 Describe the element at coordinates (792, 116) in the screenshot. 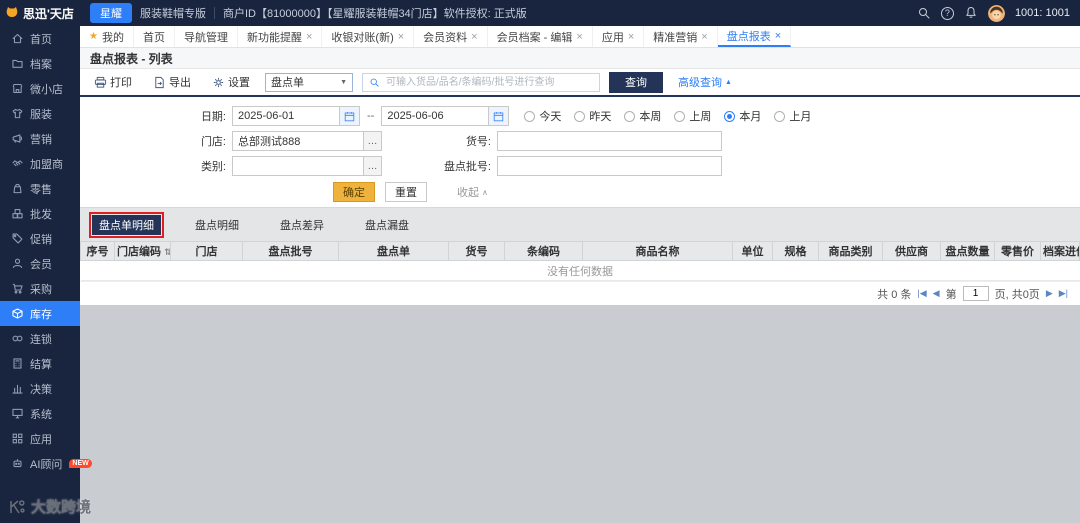

I see `radio-last-month: 上月` at that location.